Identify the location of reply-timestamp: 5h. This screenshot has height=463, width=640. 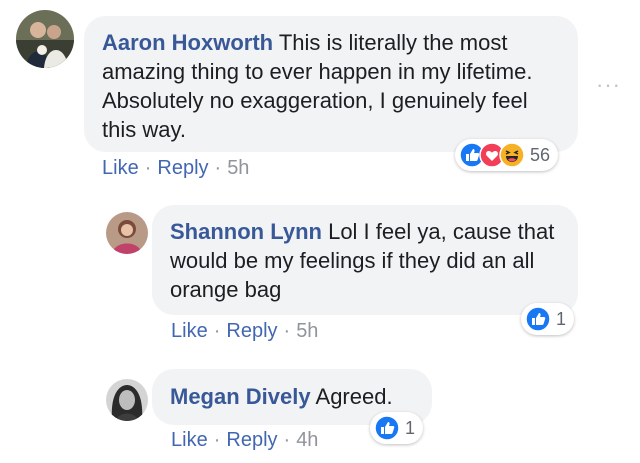
(307, 331).